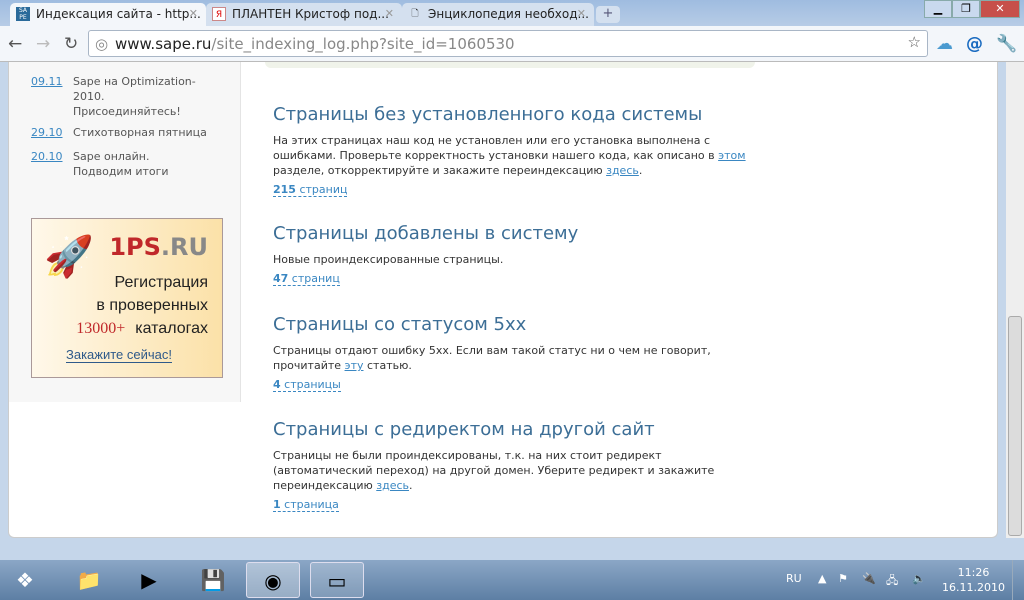 The image size is (1024, 600). What do you see at coordinates (121, 164) in the screenshot?
I see `news-text: Sape онлайн. Подводим итоги` at bounding box center [121, 164].